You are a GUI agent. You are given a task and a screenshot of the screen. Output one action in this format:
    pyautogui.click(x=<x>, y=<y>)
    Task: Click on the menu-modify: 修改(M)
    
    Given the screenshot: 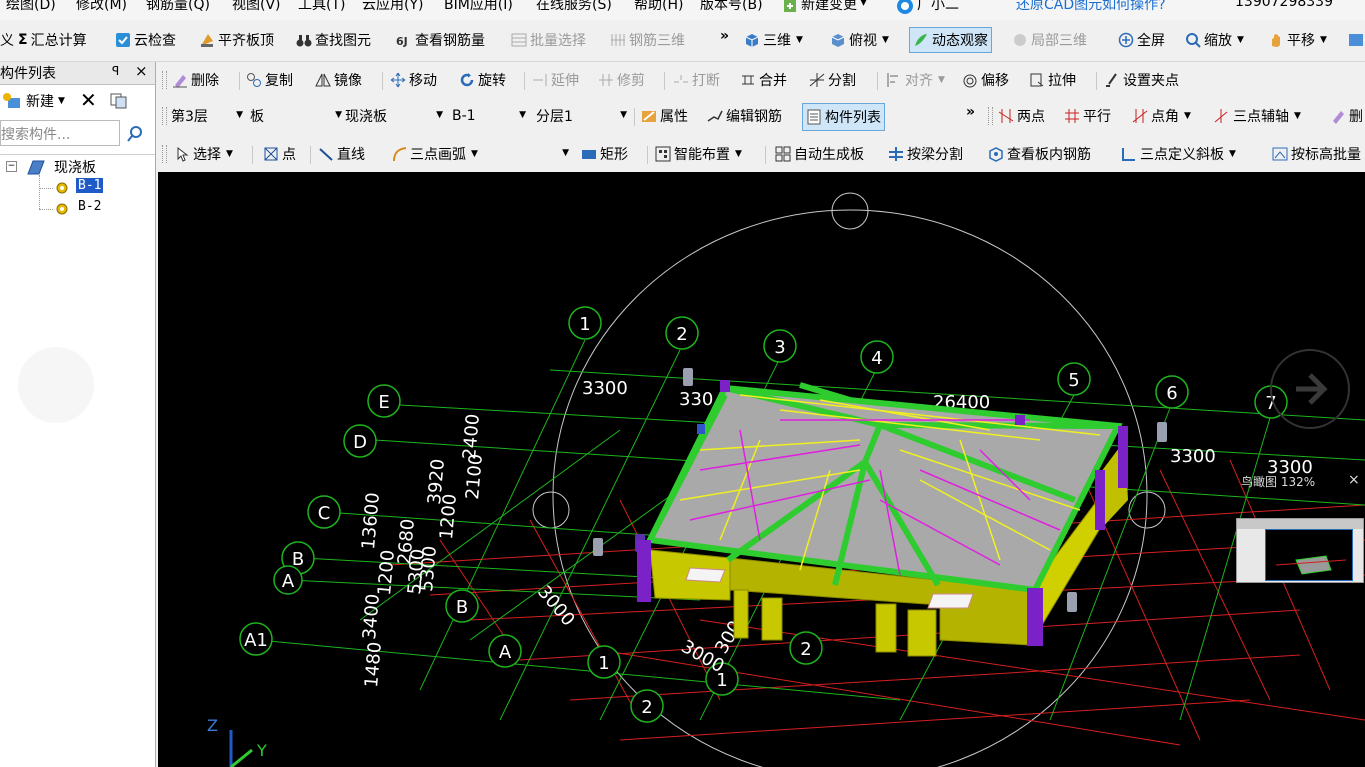 What is the action you would take?
    pyautogui.click(x=101, y=7)
    